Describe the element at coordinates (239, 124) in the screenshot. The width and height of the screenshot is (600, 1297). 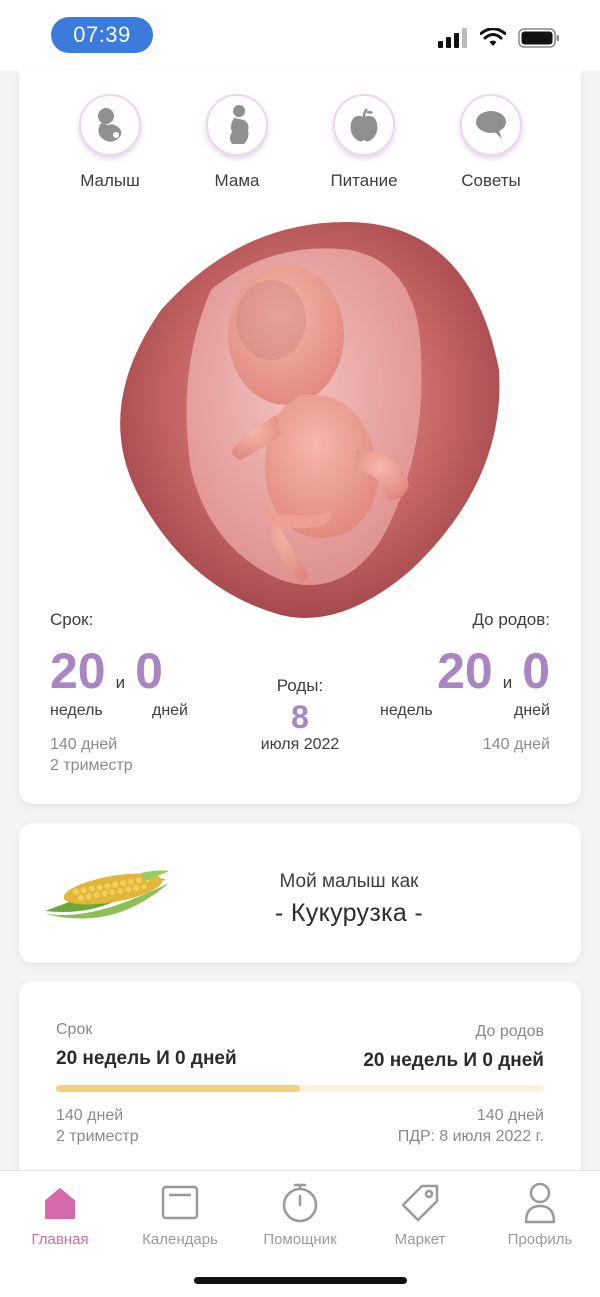
I see `mother-icon` at that location.